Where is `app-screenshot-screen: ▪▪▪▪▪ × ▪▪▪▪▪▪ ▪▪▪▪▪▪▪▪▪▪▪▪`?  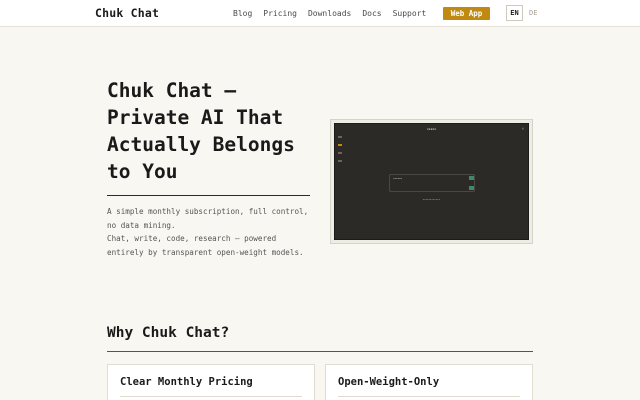
app-screenshot-screen: ▪▪▪▪▪ × ▪▪▪▪▪▪ ▪▪▪▪▪▪▪▪▪▪▪▪ is located at coordinates (431, 181).